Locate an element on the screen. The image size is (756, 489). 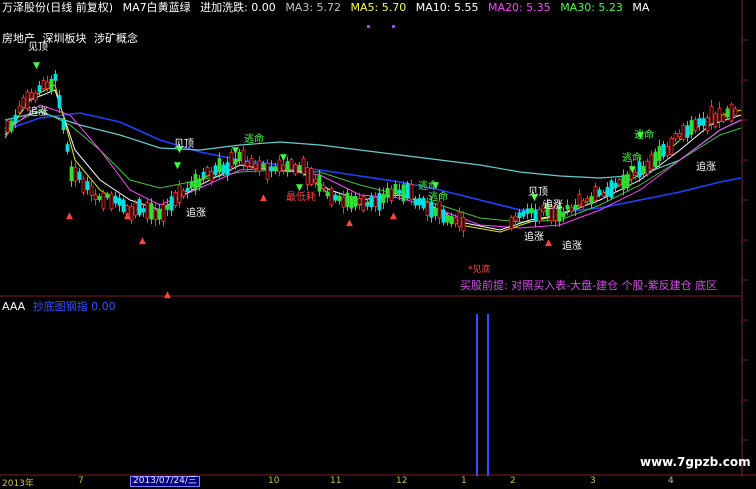
axis-label: 12 is located at coordinates (402, 481).